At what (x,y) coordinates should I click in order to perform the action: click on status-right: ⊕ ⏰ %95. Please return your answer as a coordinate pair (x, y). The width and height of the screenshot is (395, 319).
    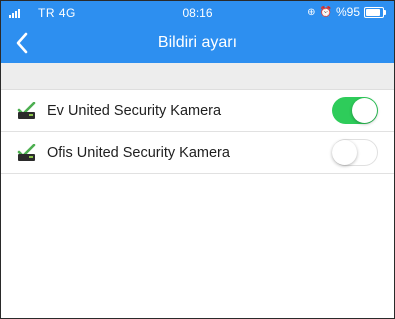
    Looking at the image, I should click on (346, 12).